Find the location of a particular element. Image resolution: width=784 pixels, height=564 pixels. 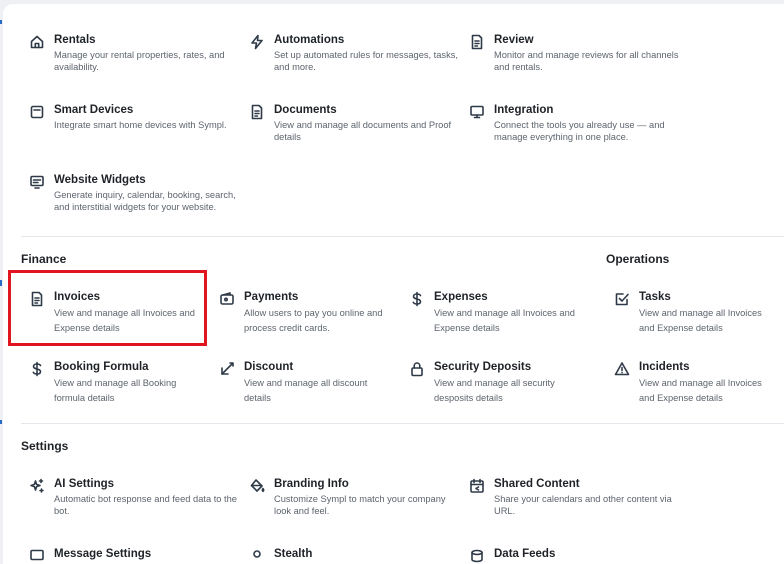

section-title-settings: Settings is located at coordinates (45, 446).